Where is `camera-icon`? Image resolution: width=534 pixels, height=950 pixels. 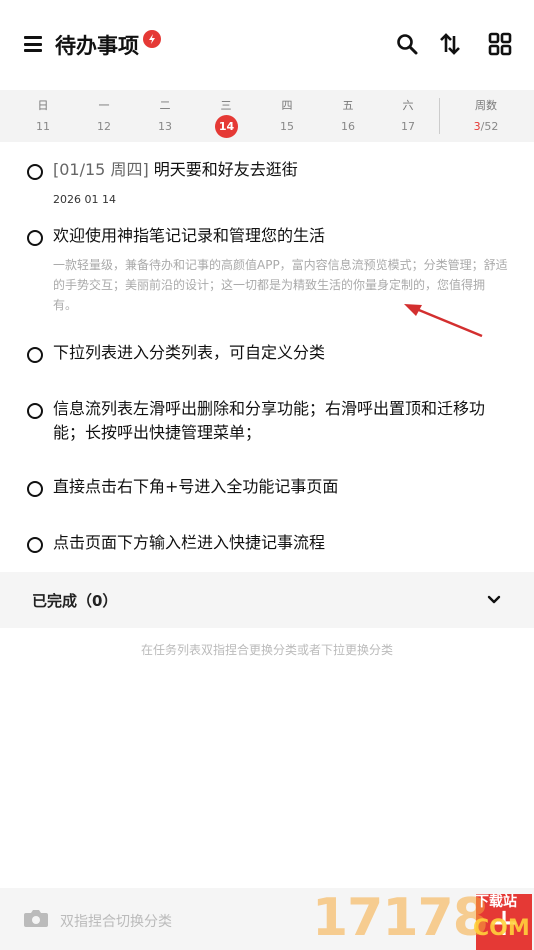
camera-icon is located at coordinates (36, 918).